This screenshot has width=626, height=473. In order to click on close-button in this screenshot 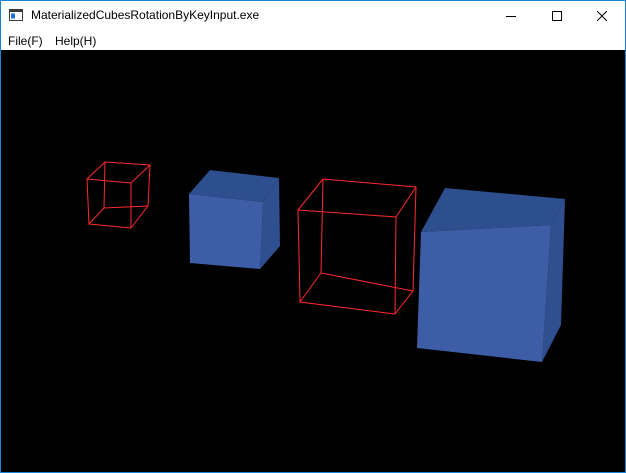, I will do `click(602, 16)`.